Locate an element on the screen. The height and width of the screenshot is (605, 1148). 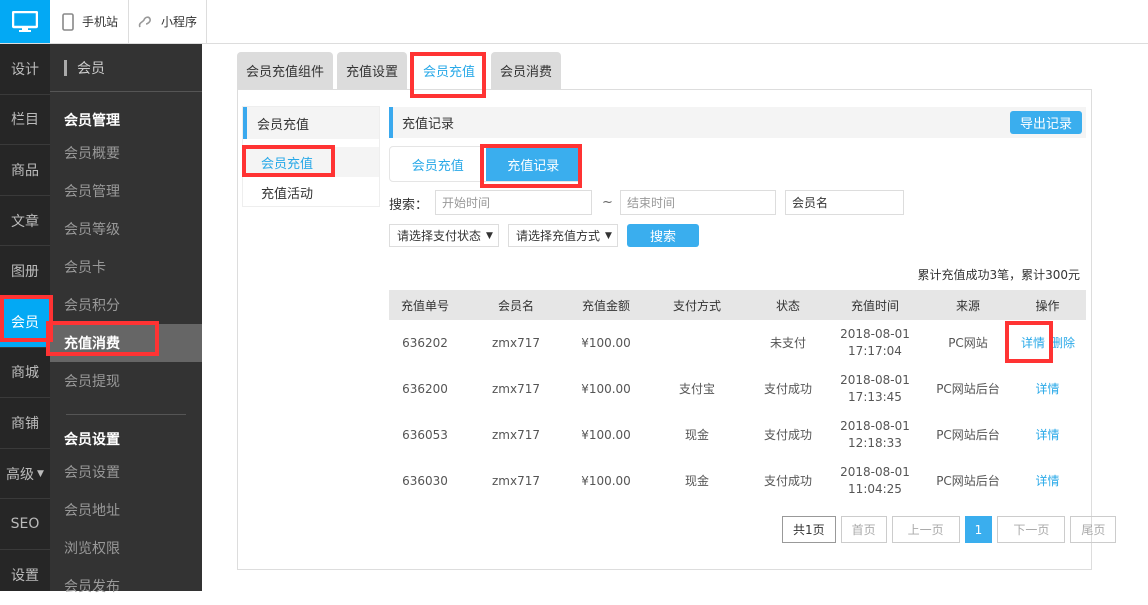
mobile-icon is located at coordinates (68, 21).